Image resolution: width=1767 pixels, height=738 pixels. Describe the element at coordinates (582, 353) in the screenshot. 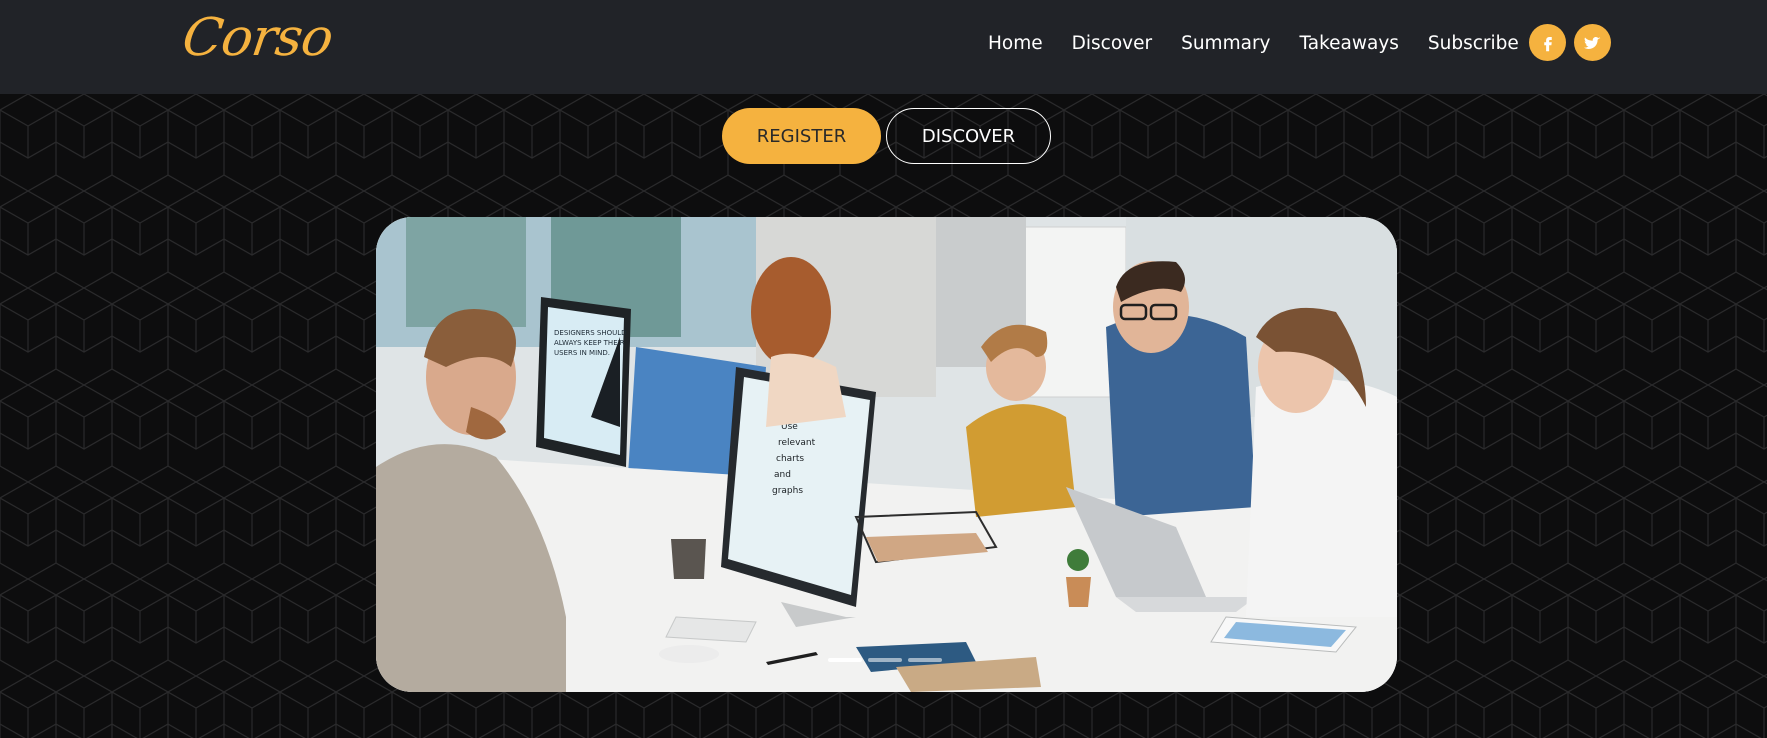

I see `svg-text: USERS IN MIND.` at that location.